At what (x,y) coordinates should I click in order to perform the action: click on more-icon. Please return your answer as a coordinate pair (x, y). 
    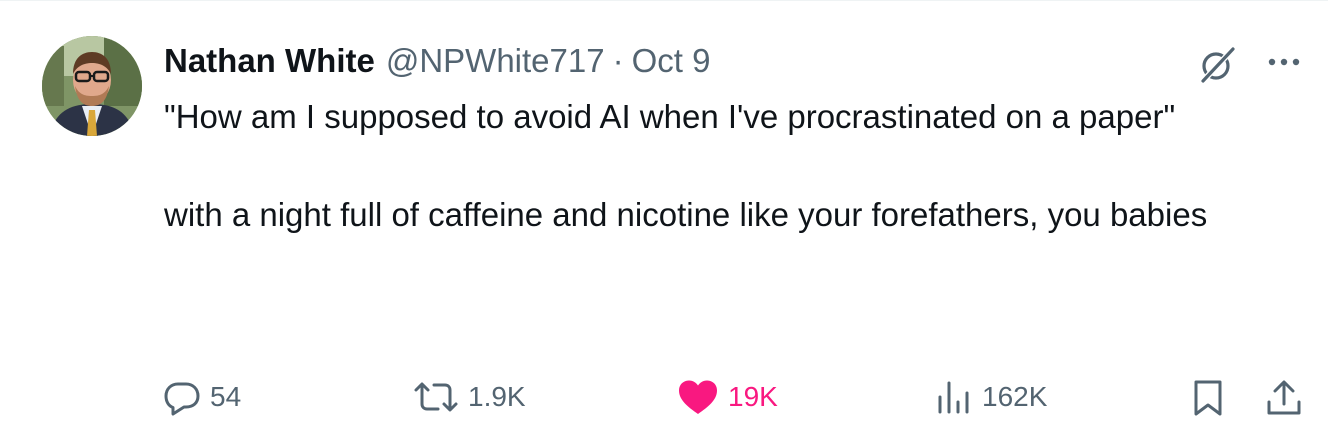
    Looking at the image, I should click on (1284, 62).